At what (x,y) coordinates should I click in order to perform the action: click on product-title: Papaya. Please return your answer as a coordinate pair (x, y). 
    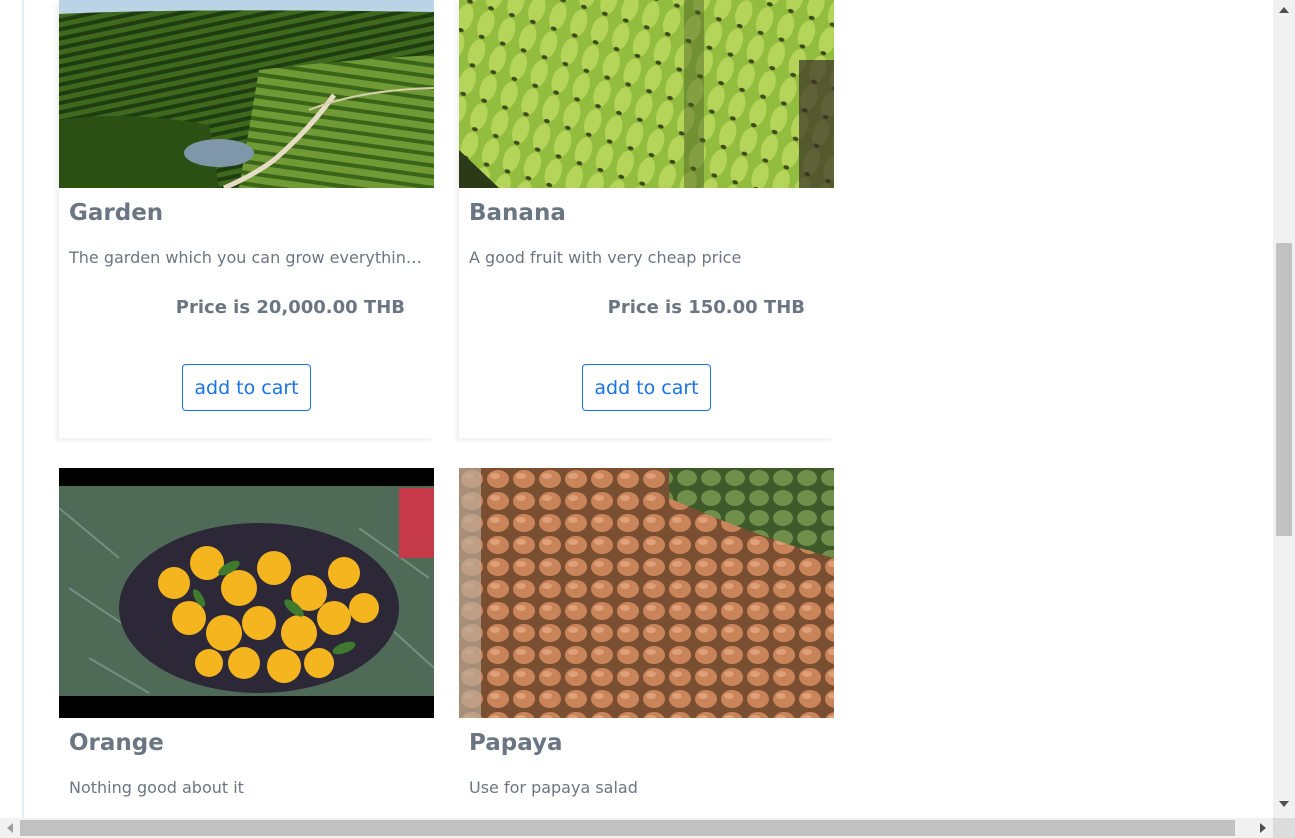
    Looking at the image, I should click on (516, 743).